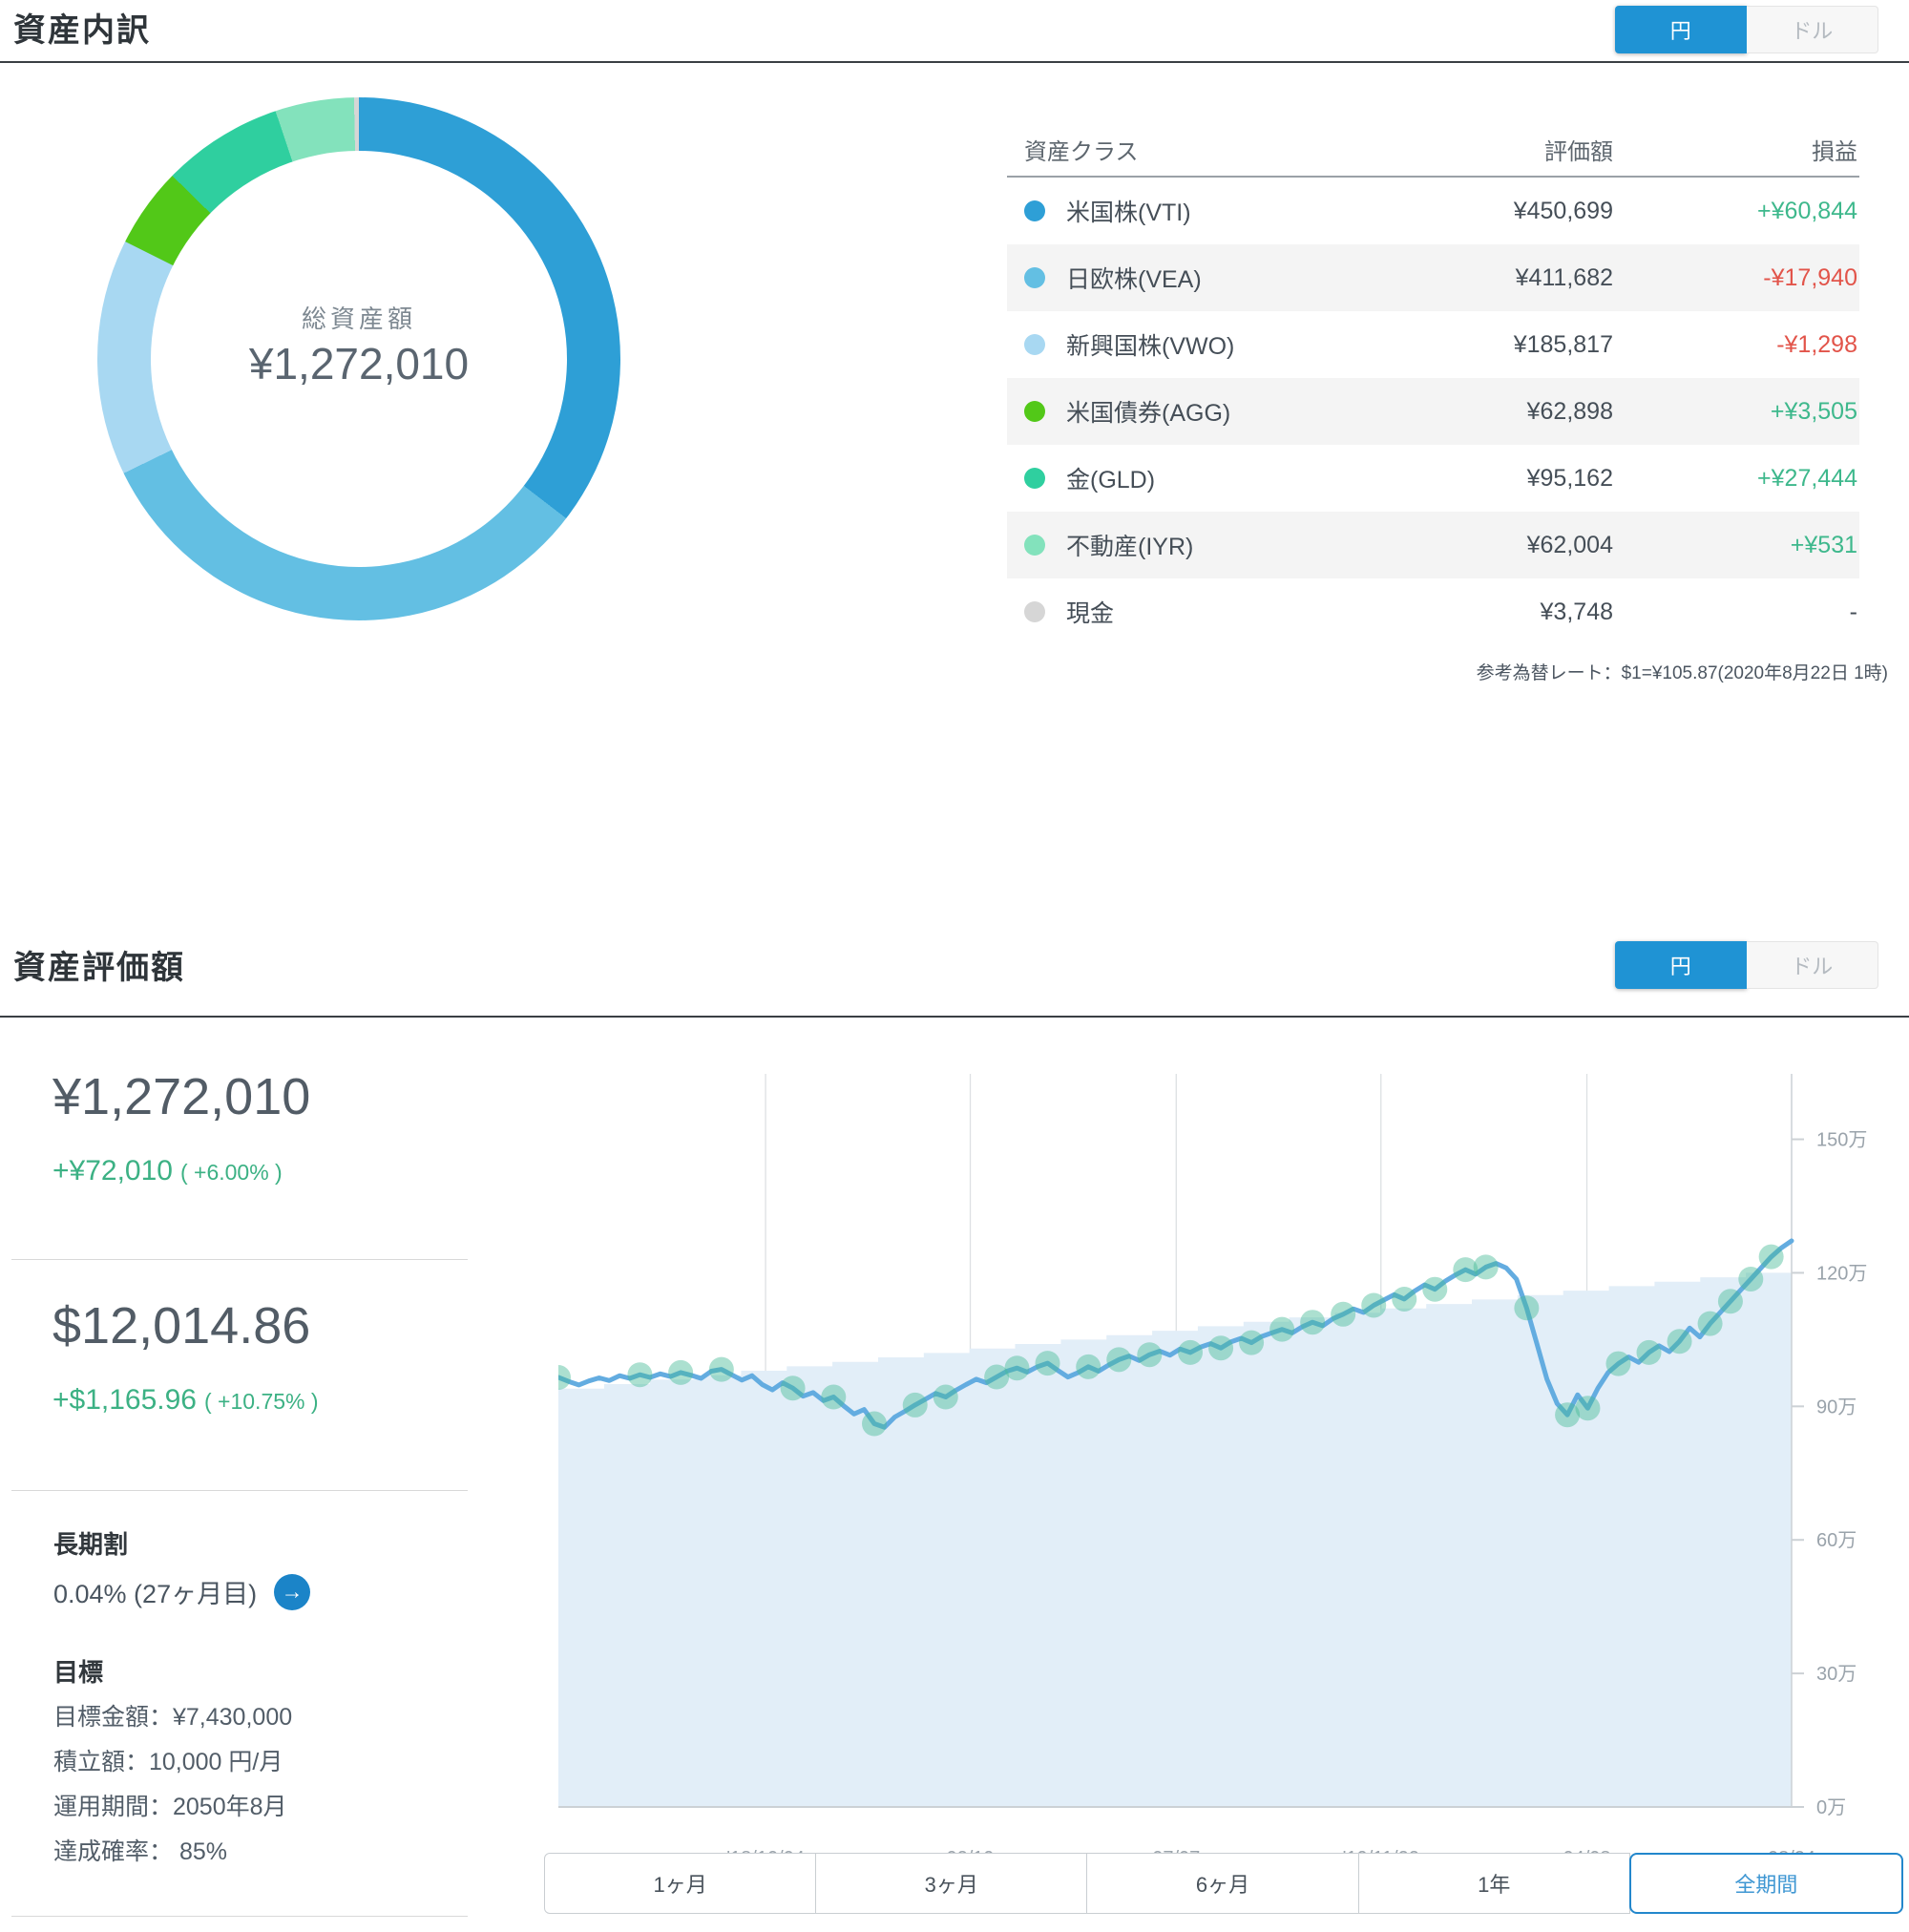 This screenshot has height=1932, width=1909. I want to click on gain-usd-amount: +$1,165.96, so click(124, 1400).